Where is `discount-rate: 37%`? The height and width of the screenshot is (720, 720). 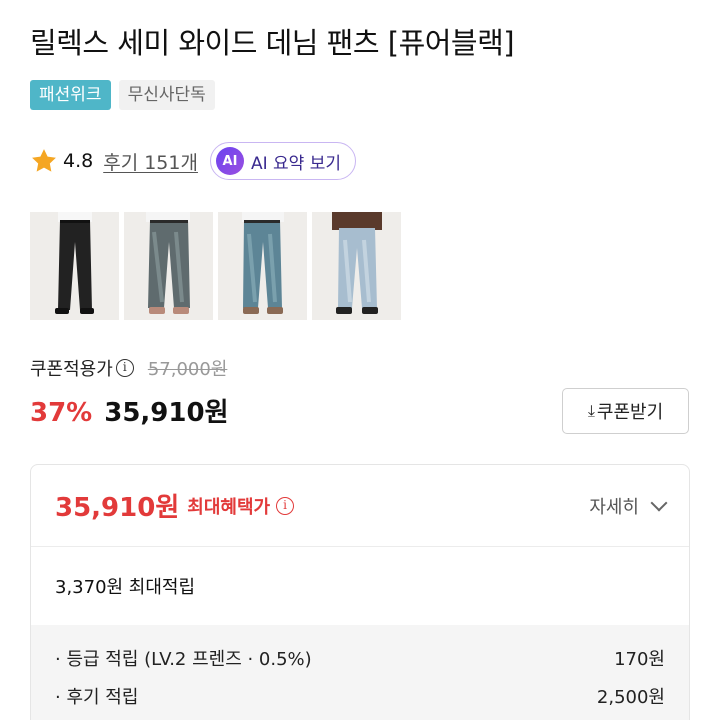 discount-rate: 37% is located at coordinates (61, 413).